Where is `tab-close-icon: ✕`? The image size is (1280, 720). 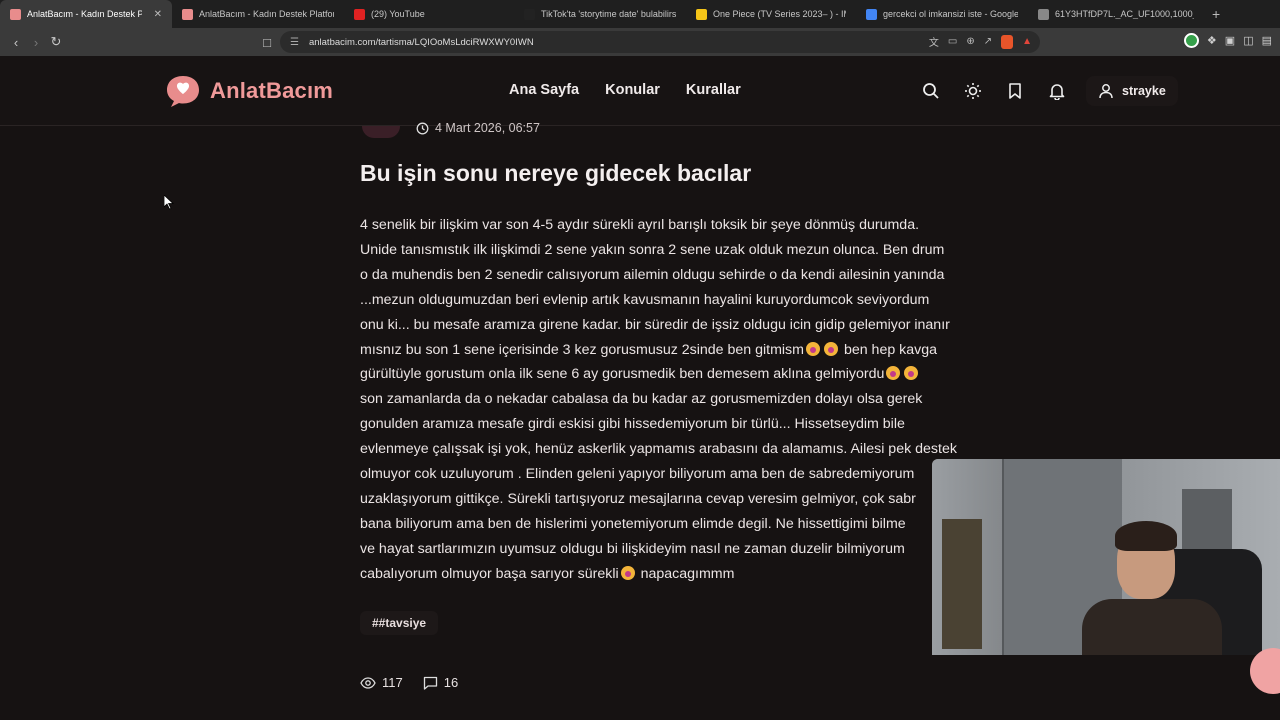 tab-close-icon: ✕ is located at coordinates (158, 14).